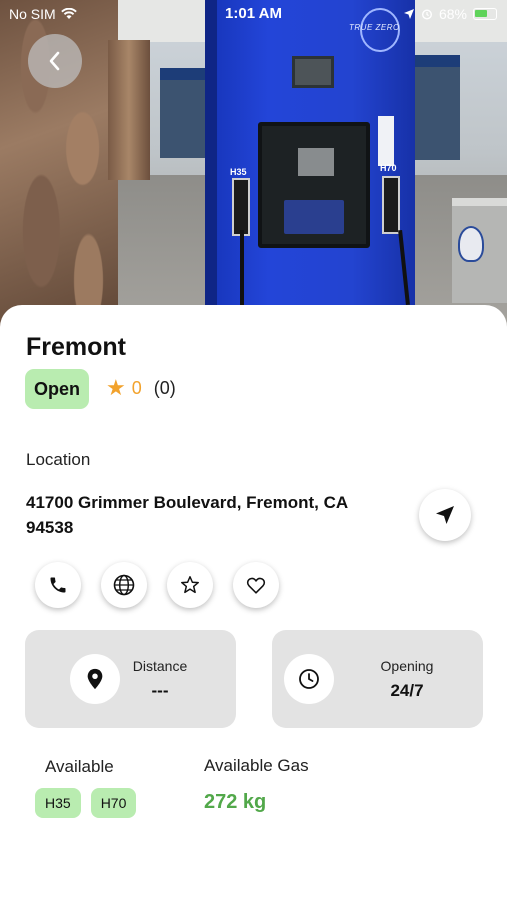 This screenshot has width=507, height=900. Describe the element at coordinates (57, 389) in the screenshot. I see `status-badge: Open` at that location.